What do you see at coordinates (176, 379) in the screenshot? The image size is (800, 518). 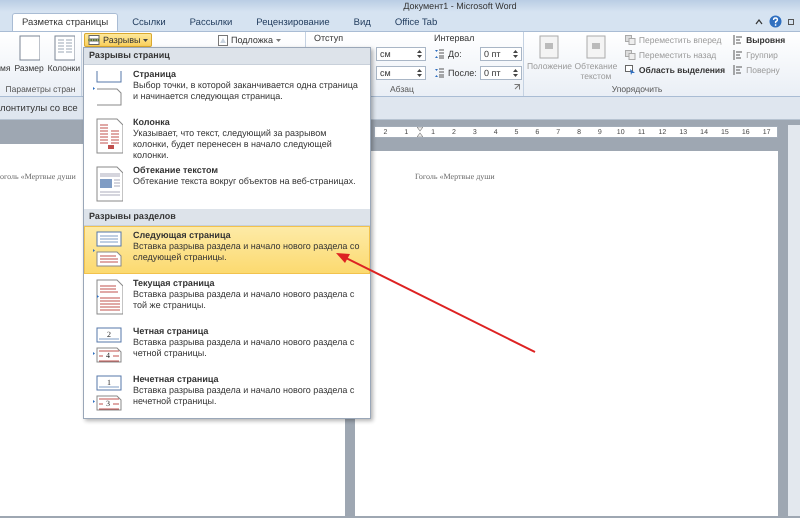 I see `menu-item-title: Нечетная страница` at bounding box center [176, 379].